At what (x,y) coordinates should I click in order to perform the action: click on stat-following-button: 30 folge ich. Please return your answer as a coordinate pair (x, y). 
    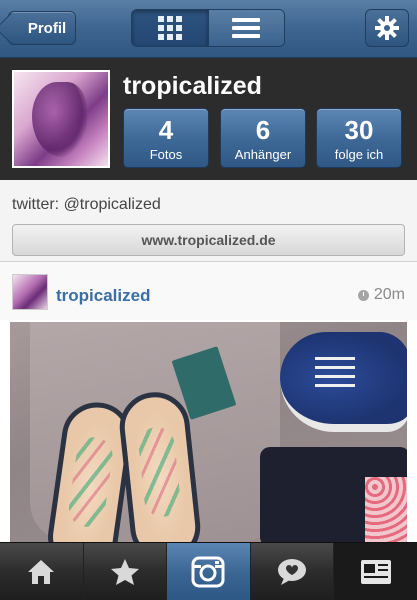
    Looking at the image, I should click on (359, 138).